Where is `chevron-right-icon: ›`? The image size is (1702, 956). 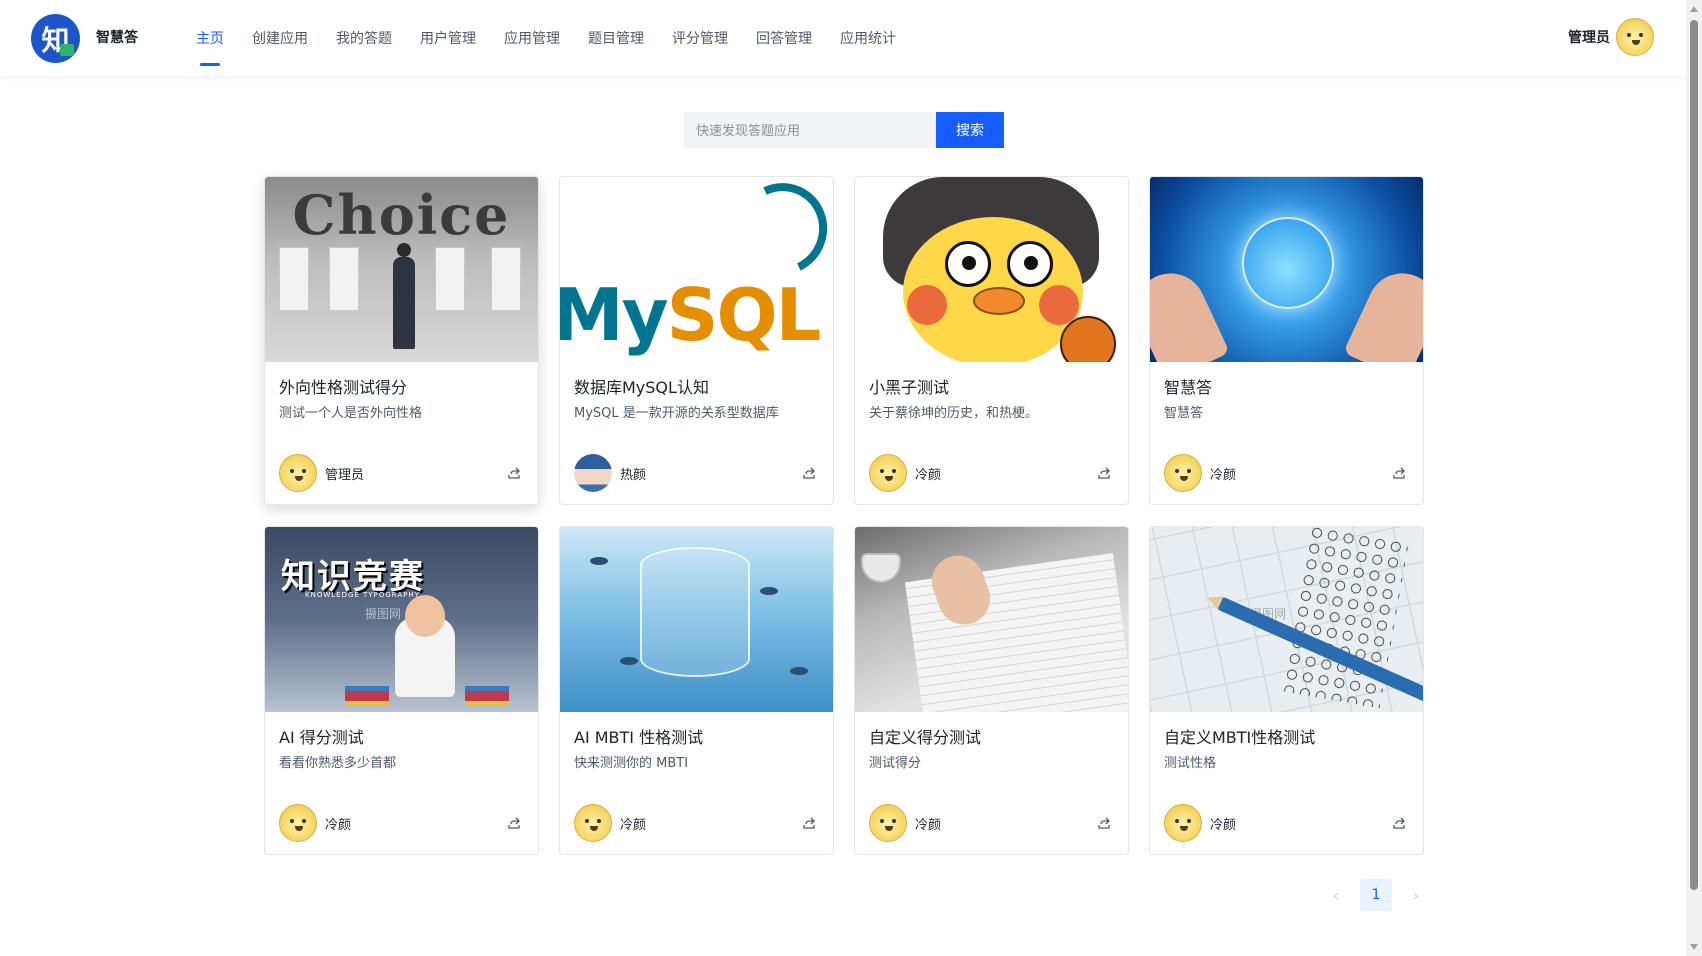
chevron-right-icon: › is located at coordinates (1416, 895).